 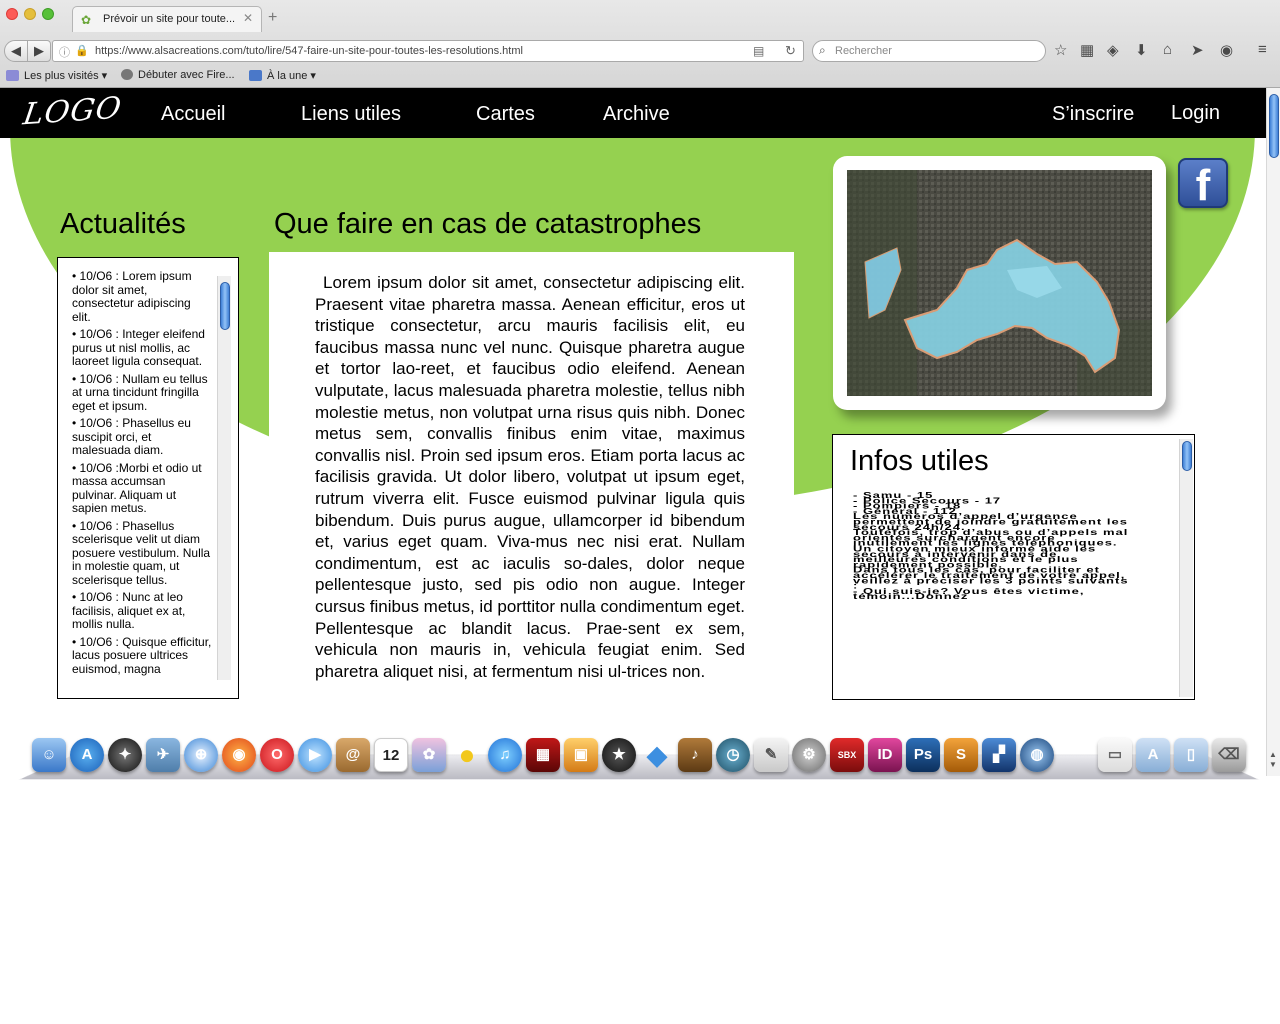 What do you see at coordinates (87, 755) in the screenshot?
I see `app-store-icon: A` at bounding box center [87, 755].